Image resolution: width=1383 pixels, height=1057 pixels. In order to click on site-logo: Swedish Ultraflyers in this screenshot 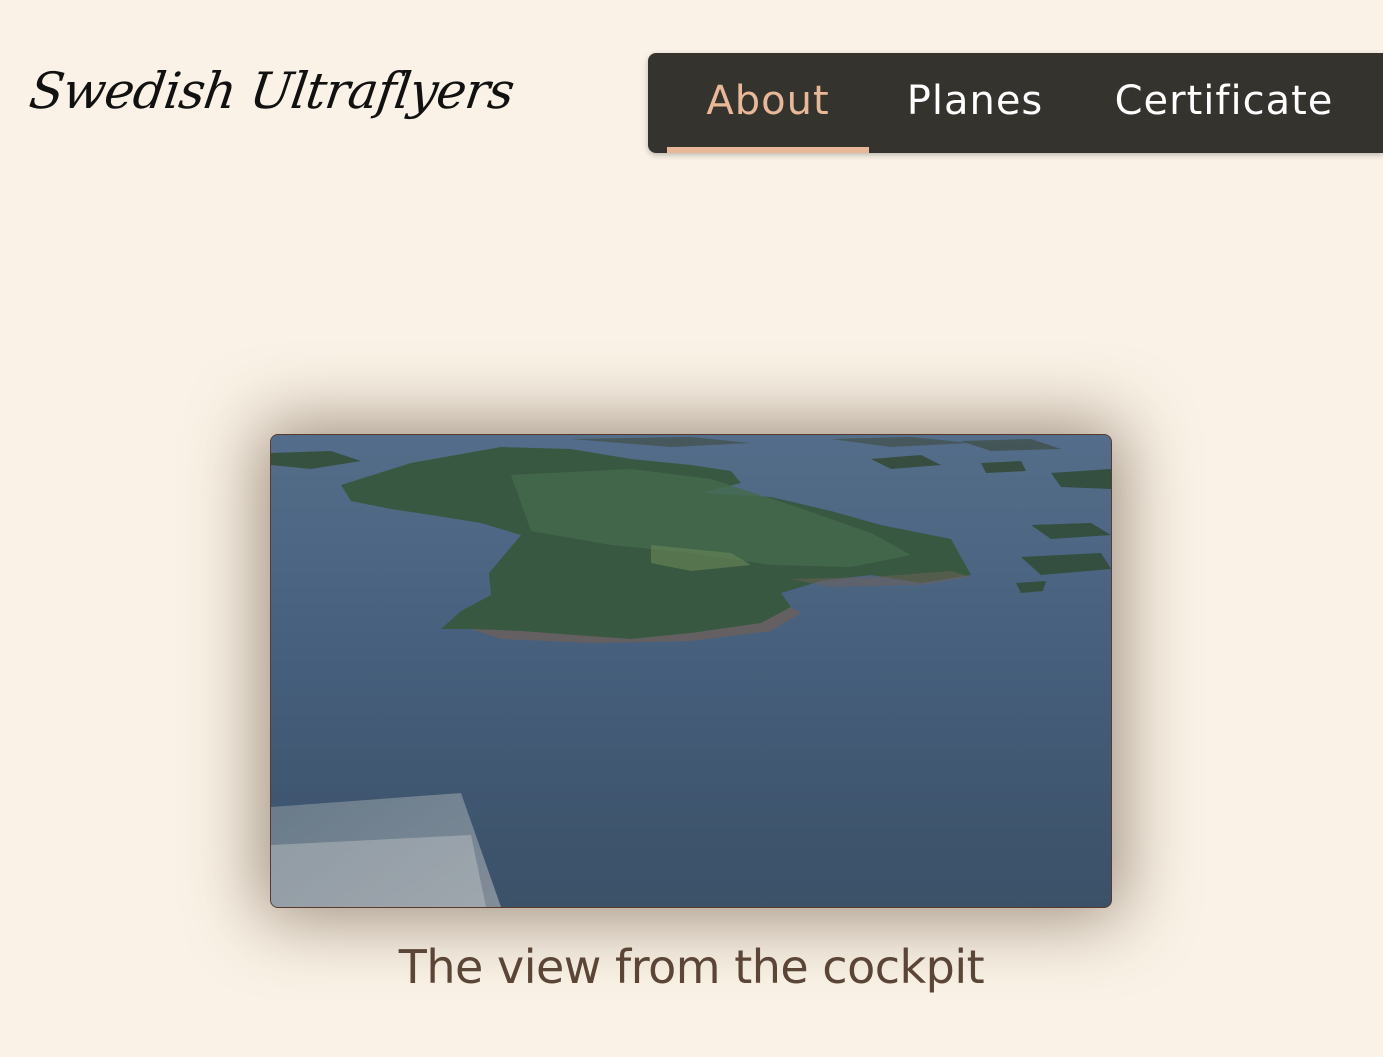, I will do `click(271, 91)`.